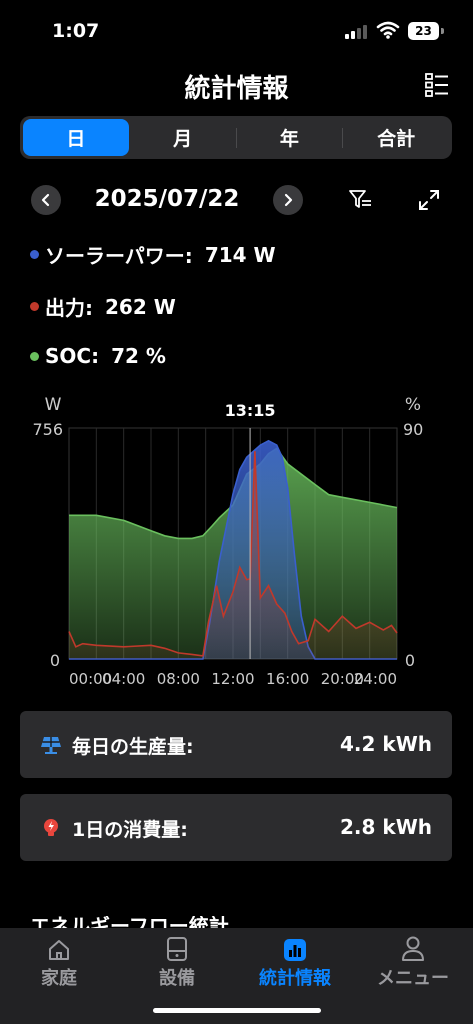  What do you see at coordinates (55, 660) in the screenshot?
I see `y-left-min-label: 0` at bounding box center [55, 660].